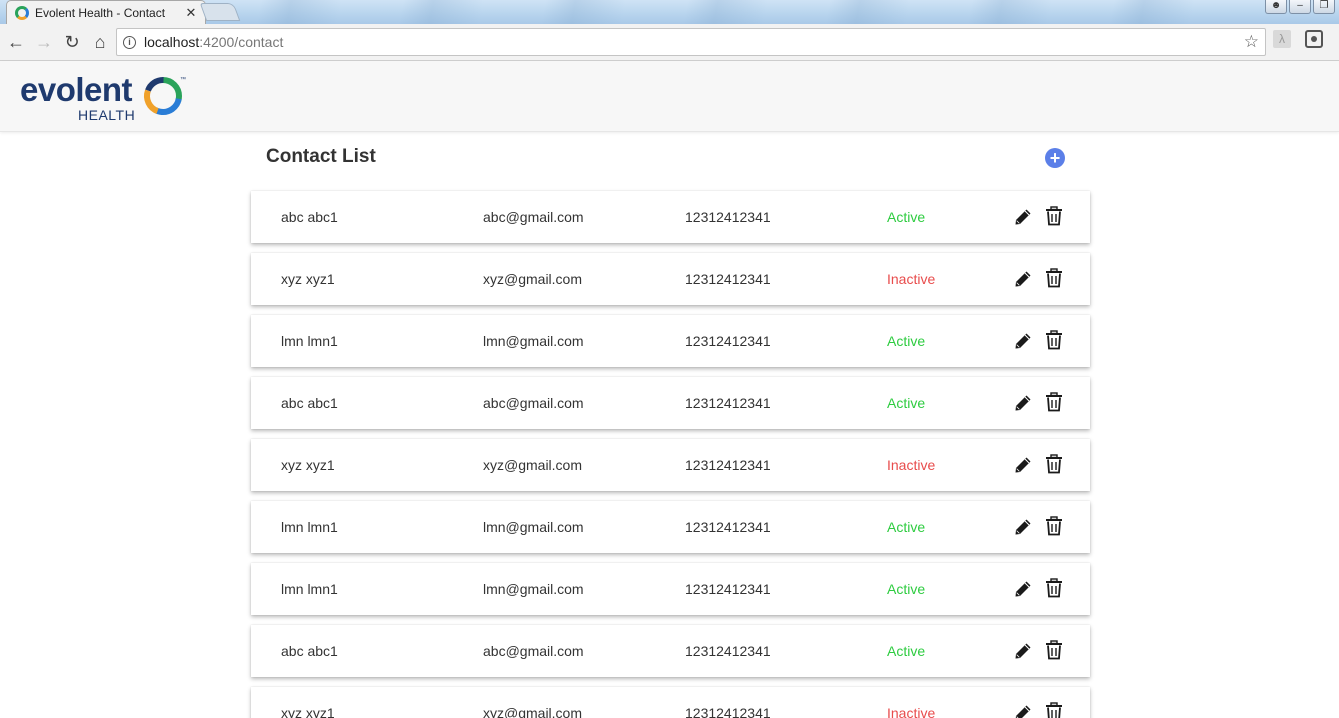  I want to click on url-path: :4200/contact, so click(241, 42).